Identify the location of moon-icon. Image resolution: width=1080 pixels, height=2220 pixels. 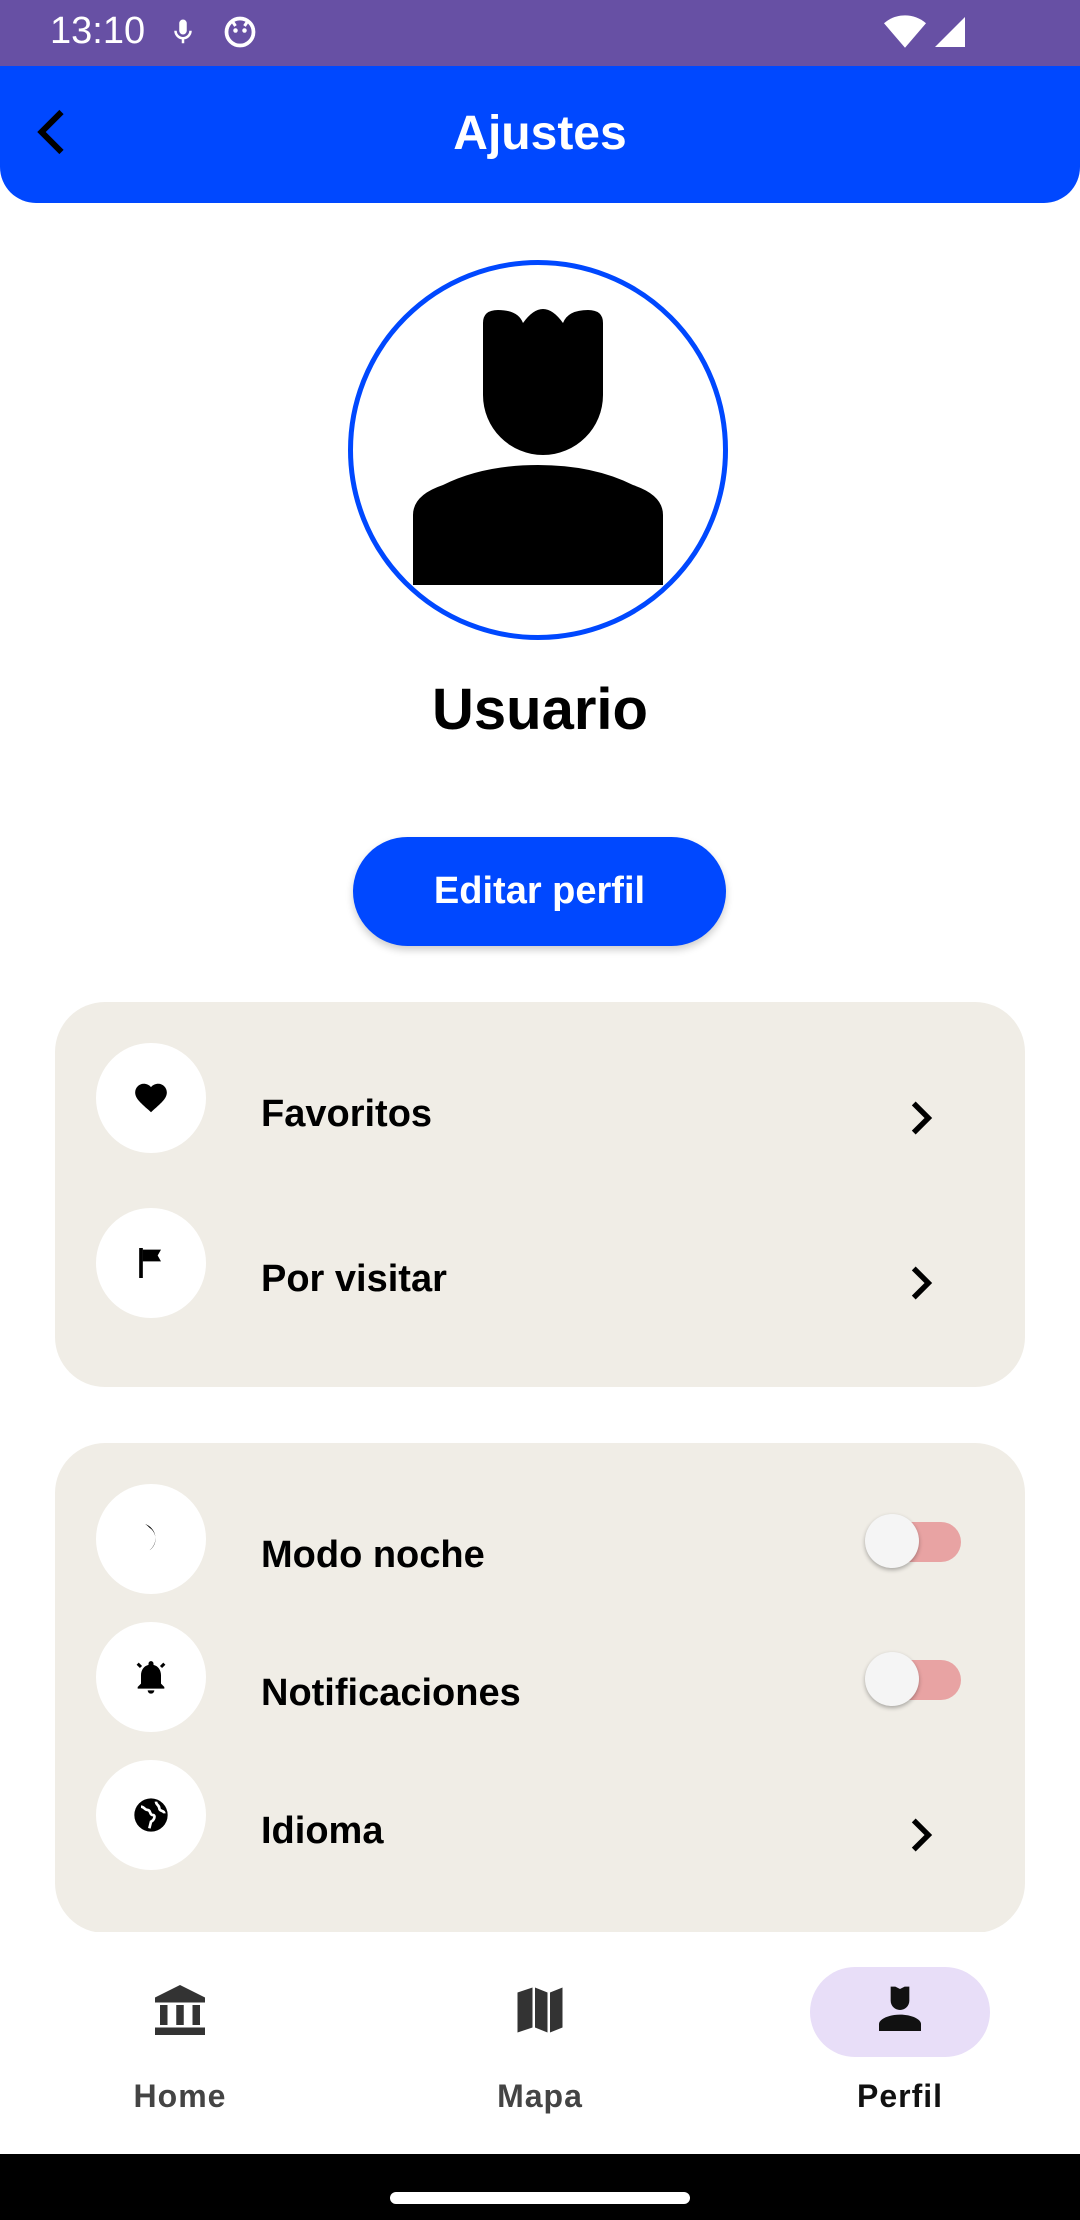
(151, 1539).